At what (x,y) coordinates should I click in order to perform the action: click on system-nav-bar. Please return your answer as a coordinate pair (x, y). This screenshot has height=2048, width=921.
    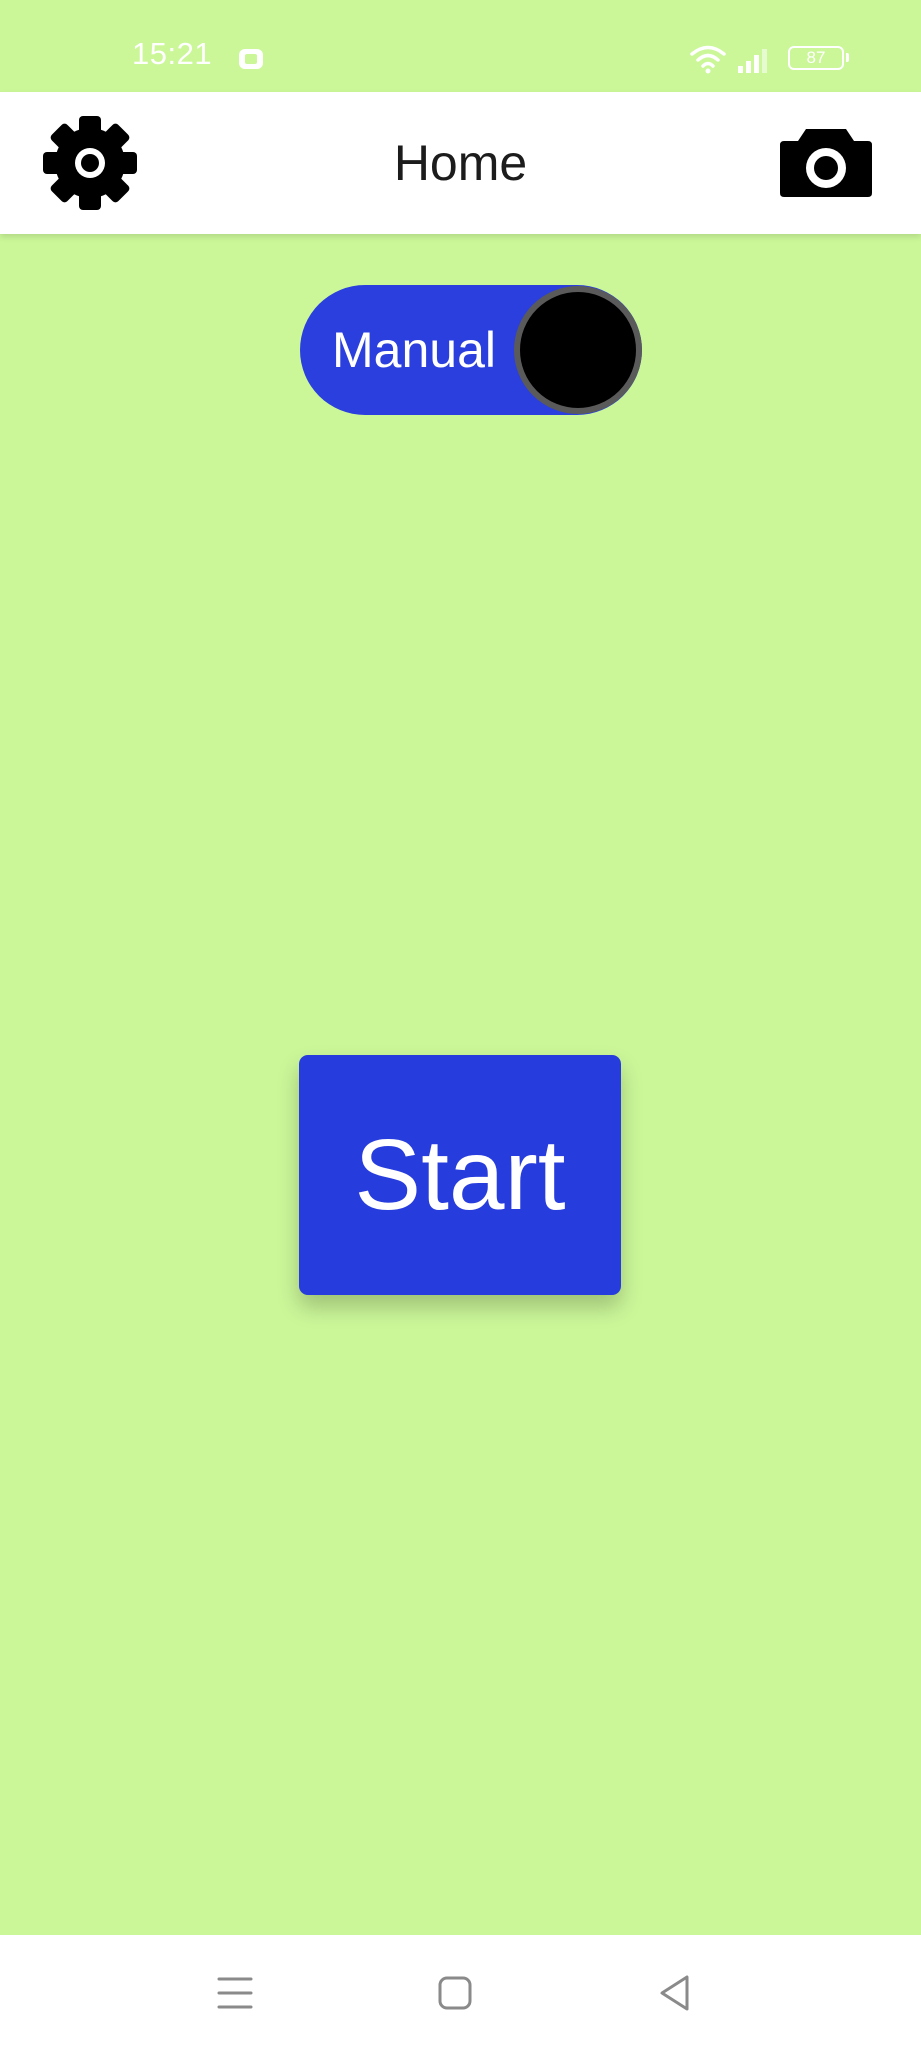
    Looking at the image, I should click on (460, 1991).